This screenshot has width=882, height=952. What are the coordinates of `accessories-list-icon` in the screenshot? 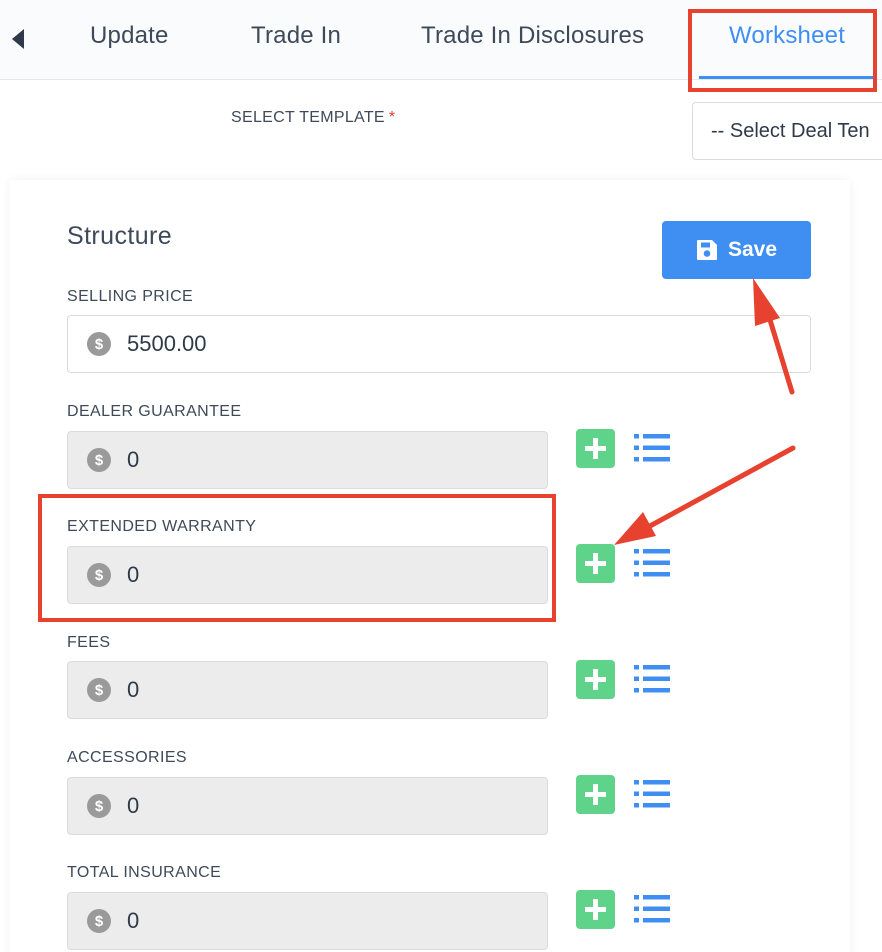 It's located at (652, 794).